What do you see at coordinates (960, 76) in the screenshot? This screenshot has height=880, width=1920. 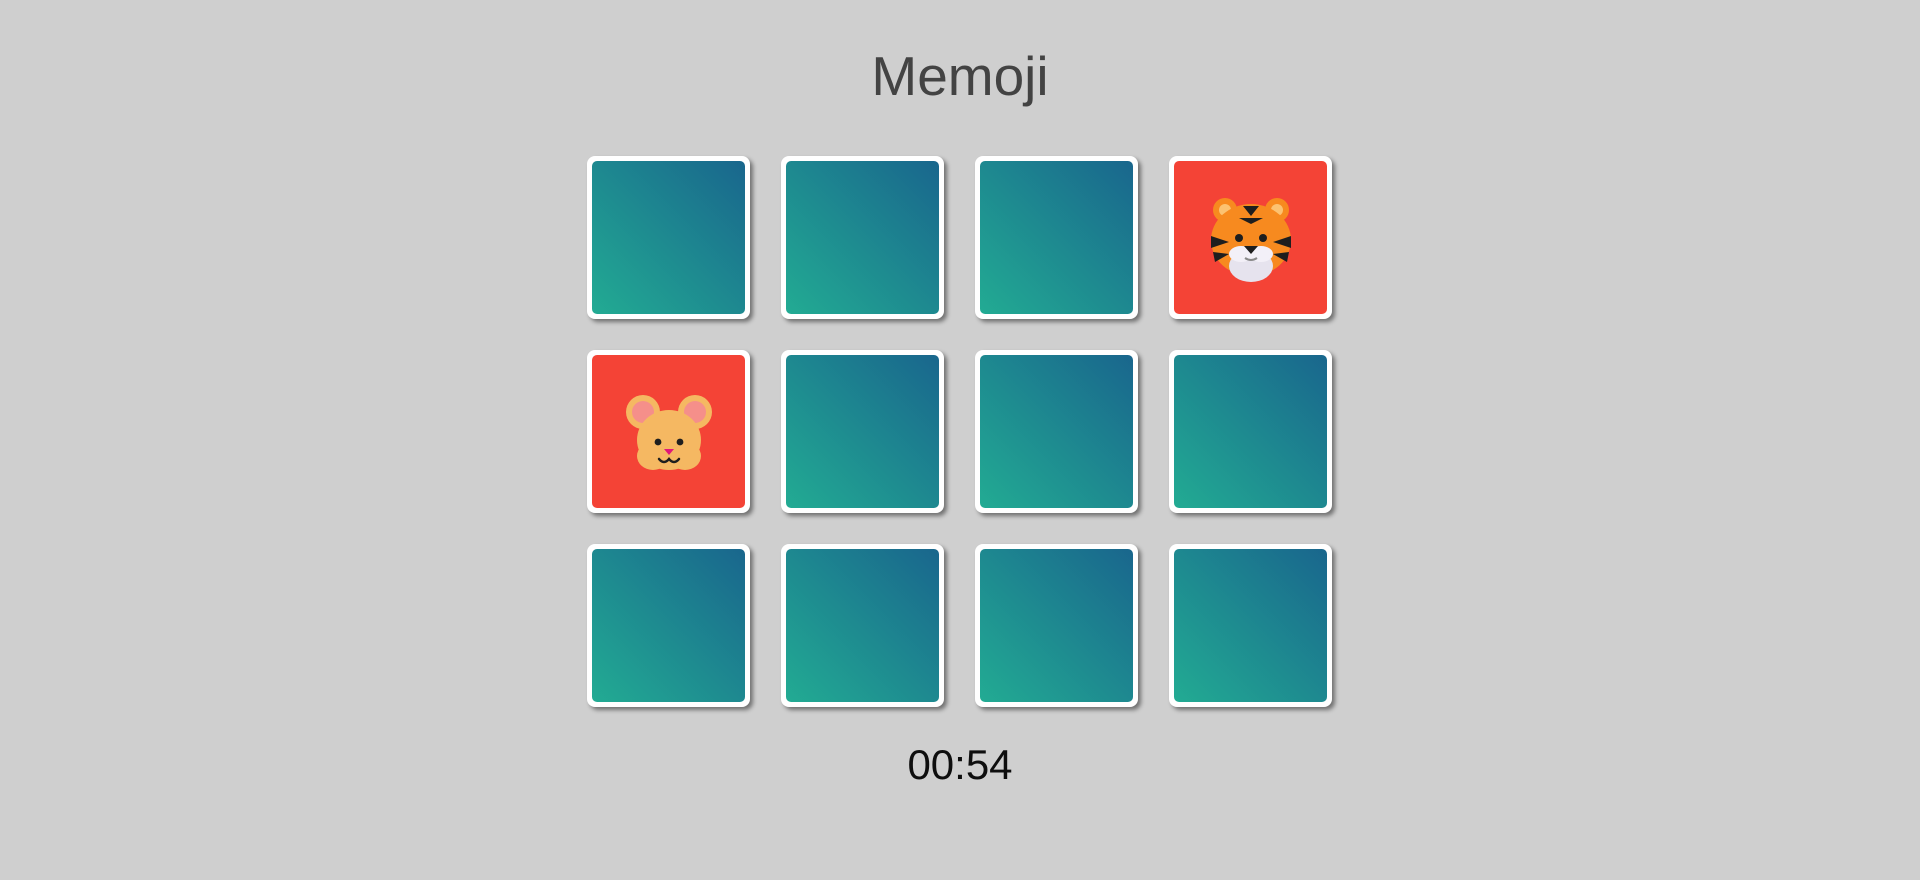 I see `game-title: Memoji` at bounding box center [960, 76].